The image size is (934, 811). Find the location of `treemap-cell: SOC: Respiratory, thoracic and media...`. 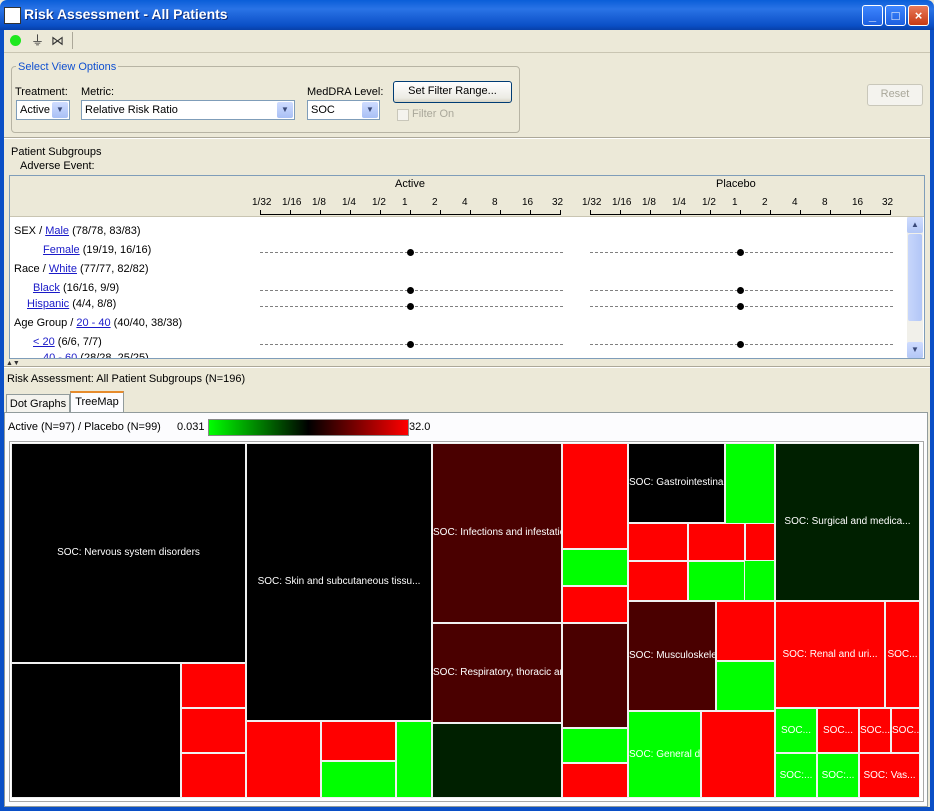

treemap-cell: SOC: Respiratory, thoracic and media... is located at coordinates (497, 673).